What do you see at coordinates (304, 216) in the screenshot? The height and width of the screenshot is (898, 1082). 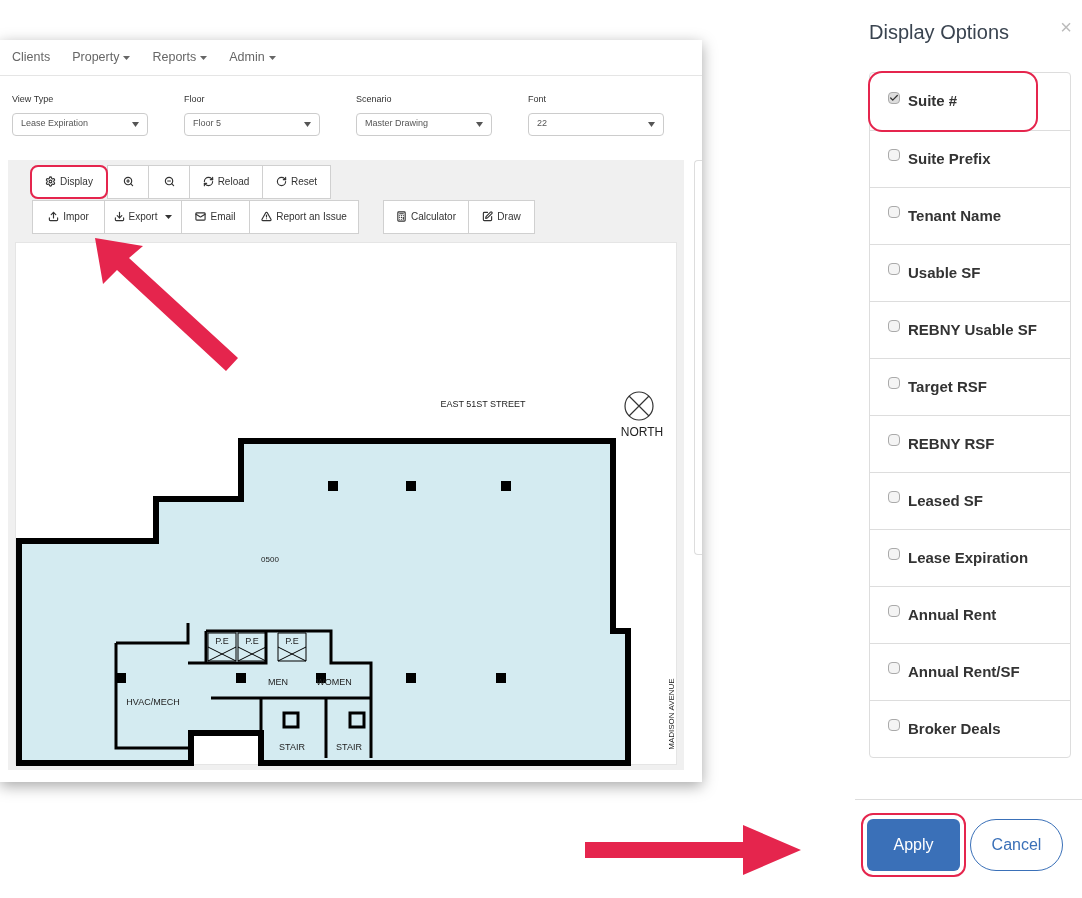 I see `report-button: Report an Issue` at bounding box center [304, 216].